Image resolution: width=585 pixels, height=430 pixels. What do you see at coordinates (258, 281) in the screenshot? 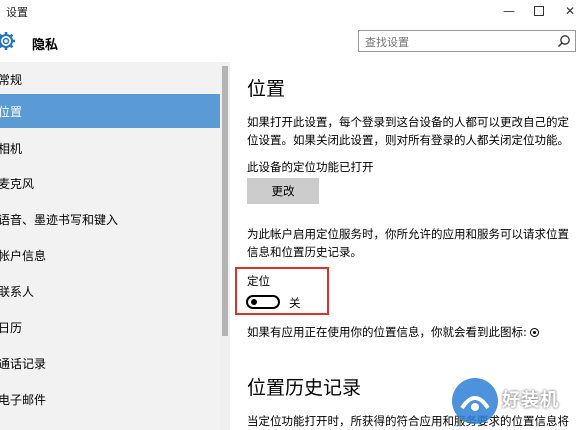
I see `location-setting-label: 定位` at bounding box center [258, 281].